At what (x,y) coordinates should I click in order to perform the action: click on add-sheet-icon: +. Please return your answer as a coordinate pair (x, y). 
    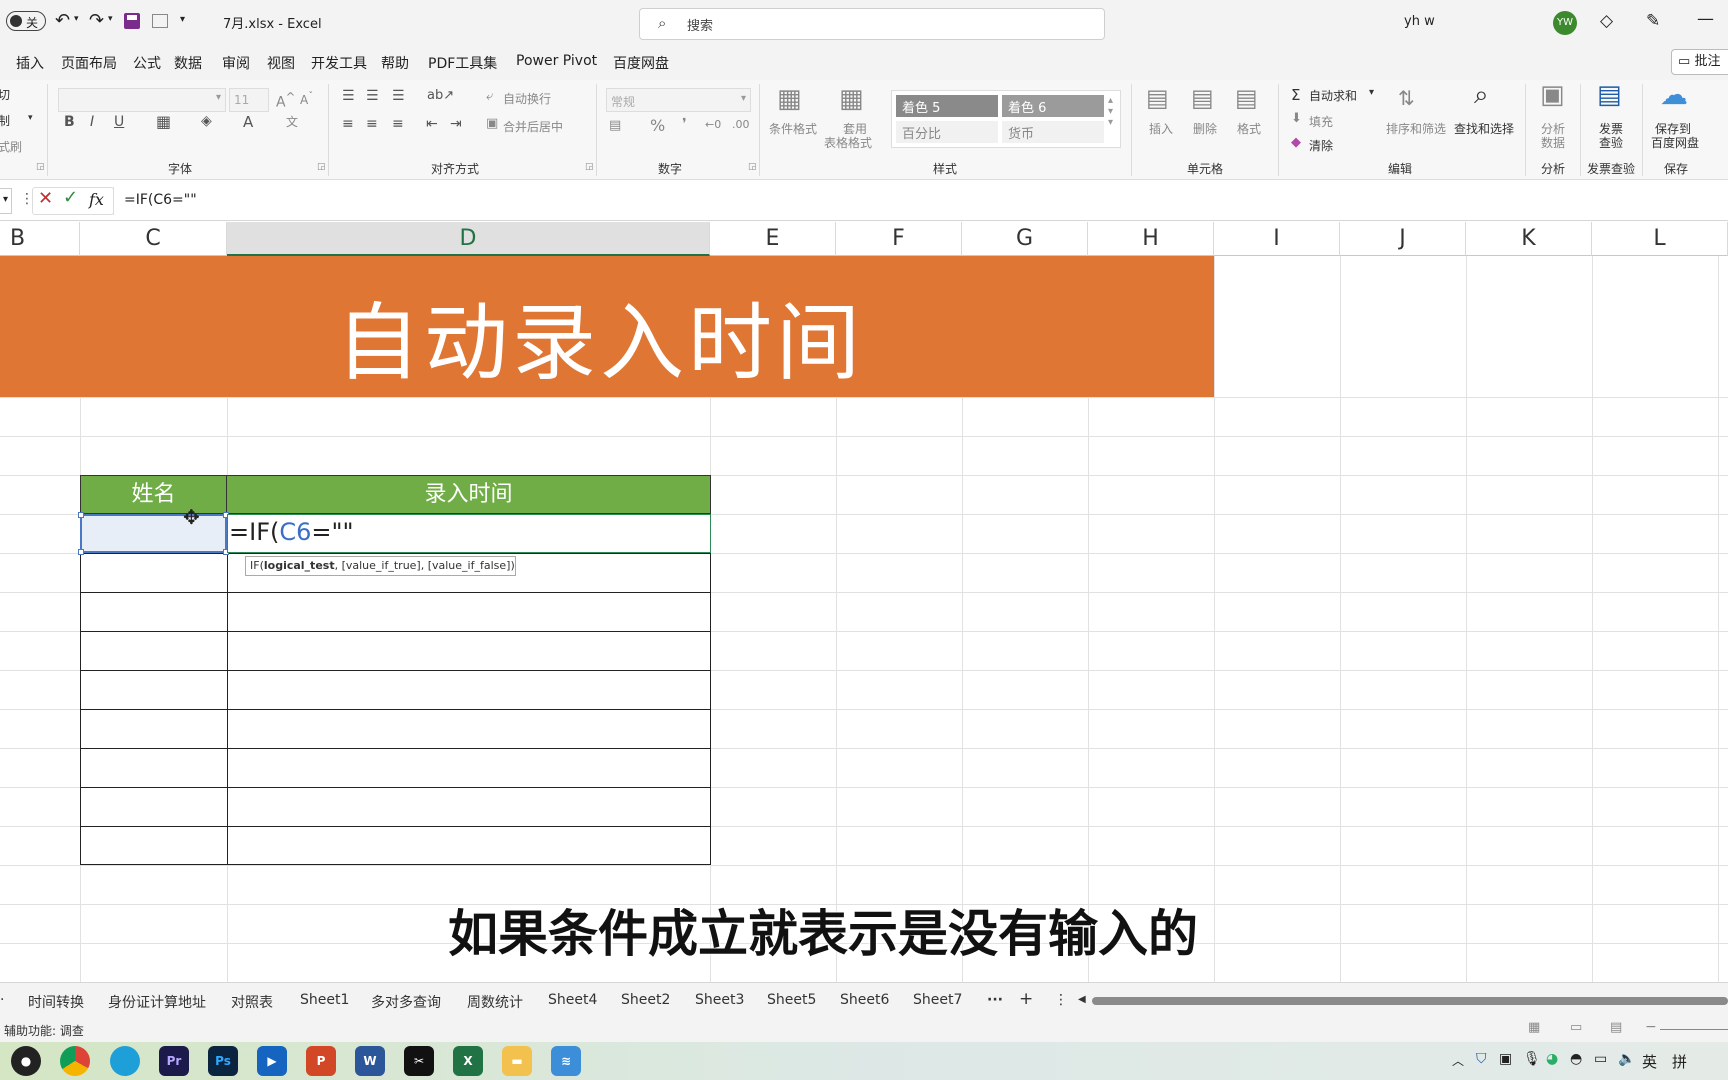
    Looking at the image, I should click on (1026, 999).